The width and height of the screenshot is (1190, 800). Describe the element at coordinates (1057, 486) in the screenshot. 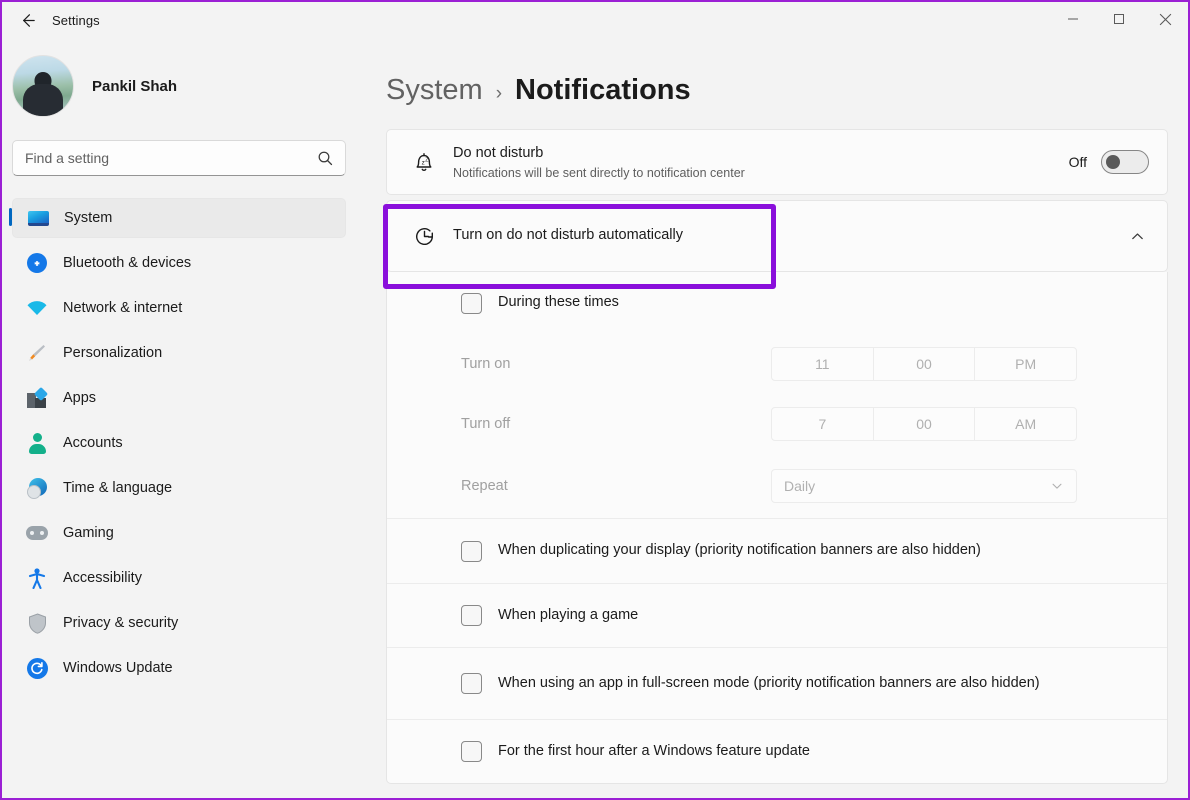

I see `chevron-down-icon` at that location.